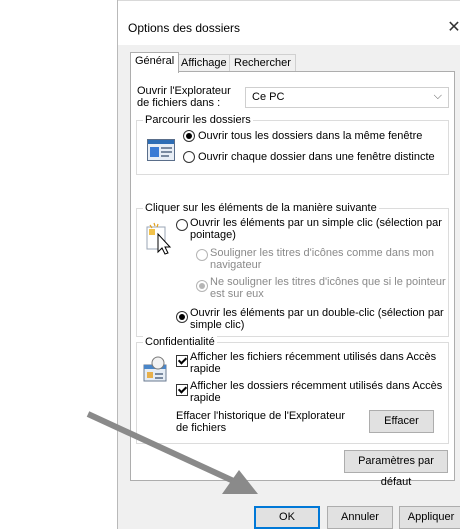 The height and width of the screenshot is (529, 460). I want to click on annotation-arrow, so click(172, 452).